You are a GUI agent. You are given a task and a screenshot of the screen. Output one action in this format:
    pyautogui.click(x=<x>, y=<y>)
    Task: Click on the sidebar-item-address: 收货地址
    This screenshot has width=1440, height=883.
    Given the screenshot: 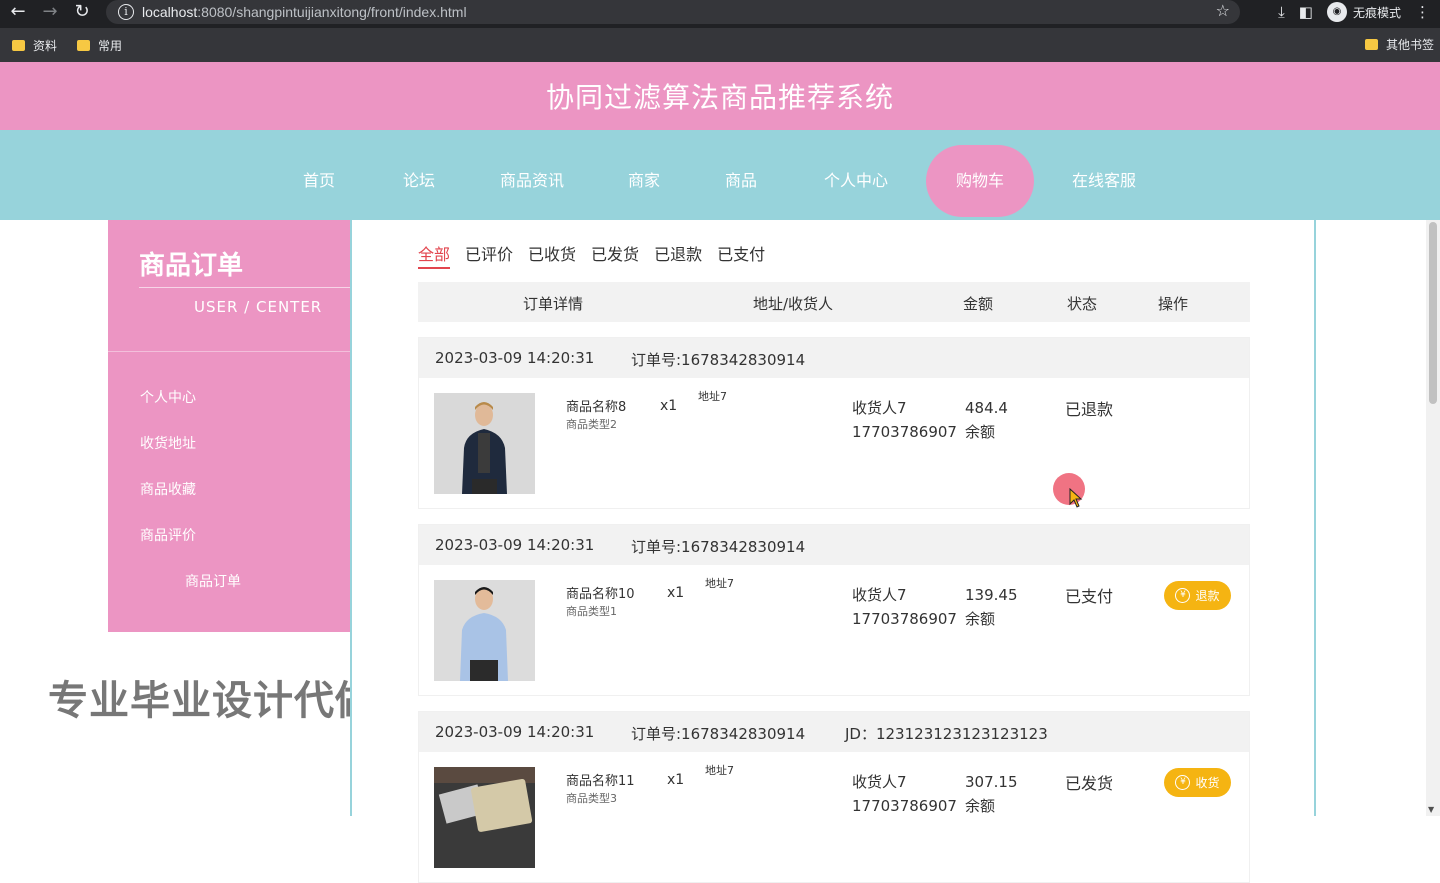 What is the action you would take?
    pyautogui.click(x=168, y=443)
    